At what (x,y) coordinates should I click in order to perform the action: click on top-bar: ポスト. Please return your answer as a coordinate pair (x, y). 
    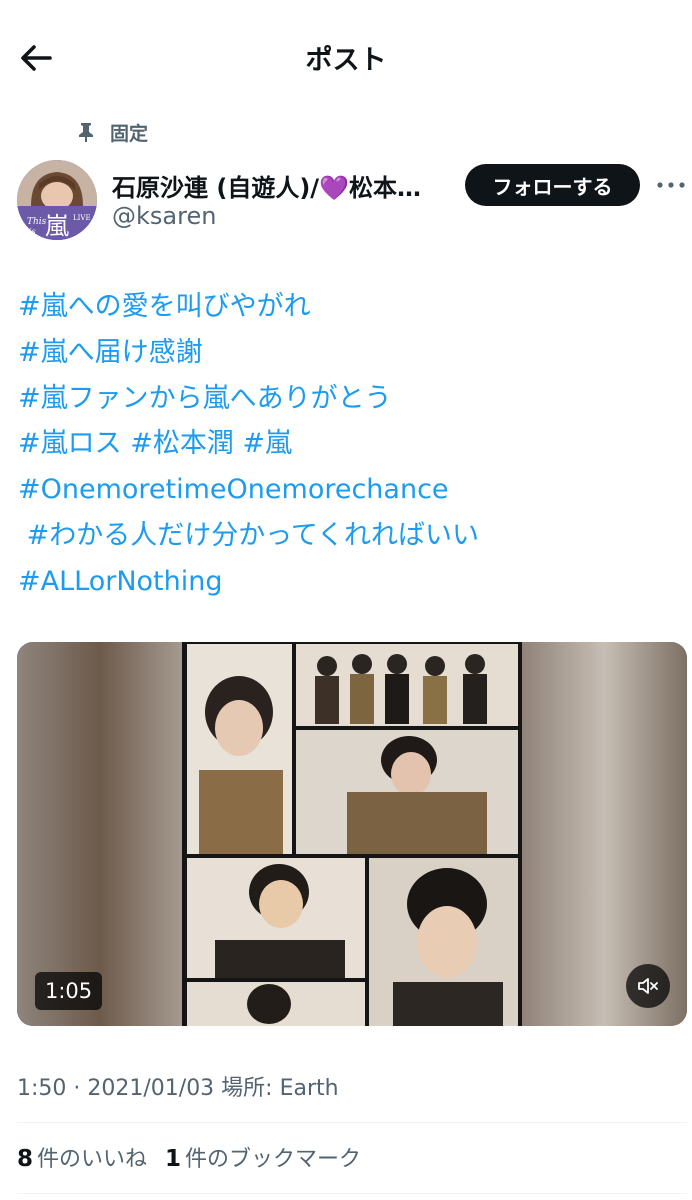
    Looking at the image, I should click on (346, 56).